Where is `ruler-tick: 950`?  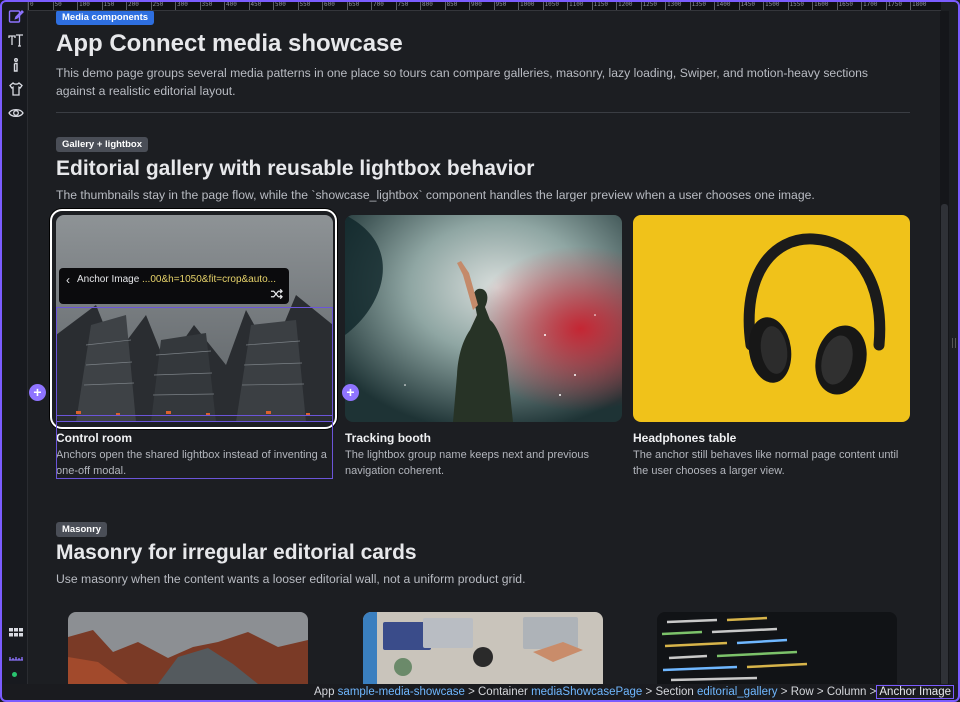 ruler-tick: 950 is located at coordinates (499, 6).